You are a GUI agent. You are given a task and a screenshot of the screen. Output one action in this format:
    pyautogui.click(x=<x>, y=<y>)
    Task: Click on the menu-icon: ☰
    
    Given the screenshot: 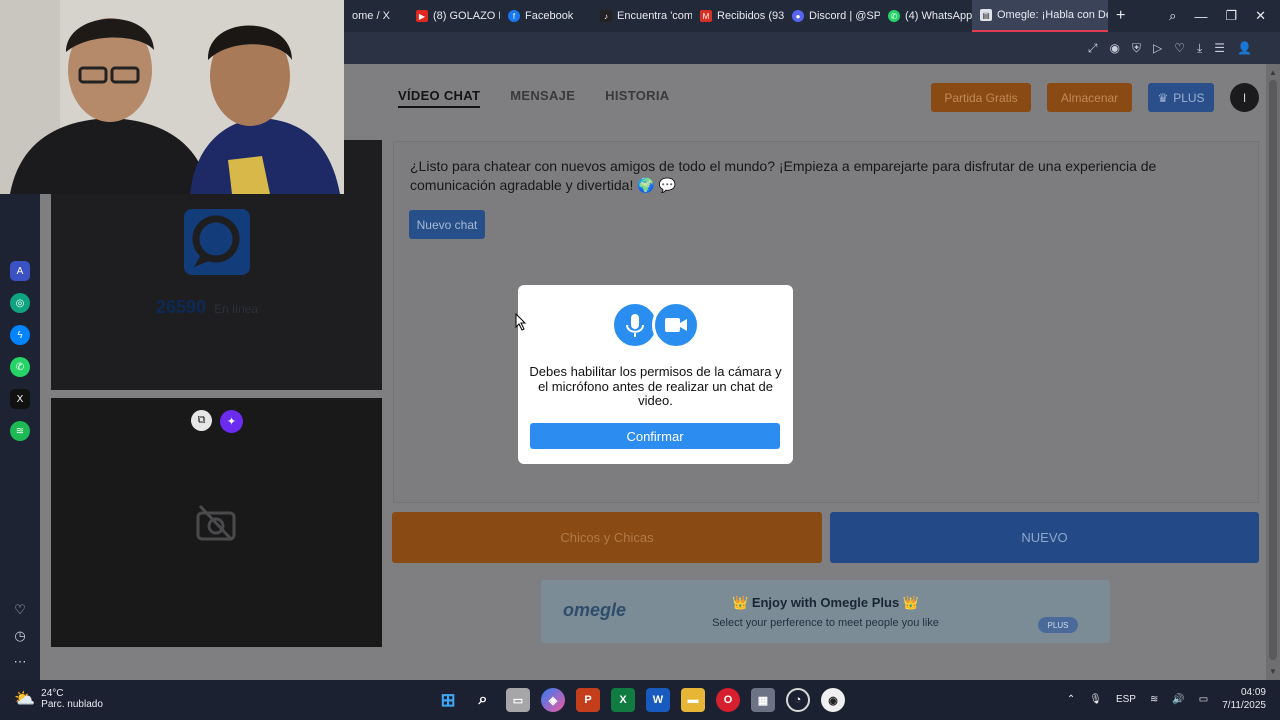 What is the action you would take?
    pyautogui.click(x=1219, y=48)
    